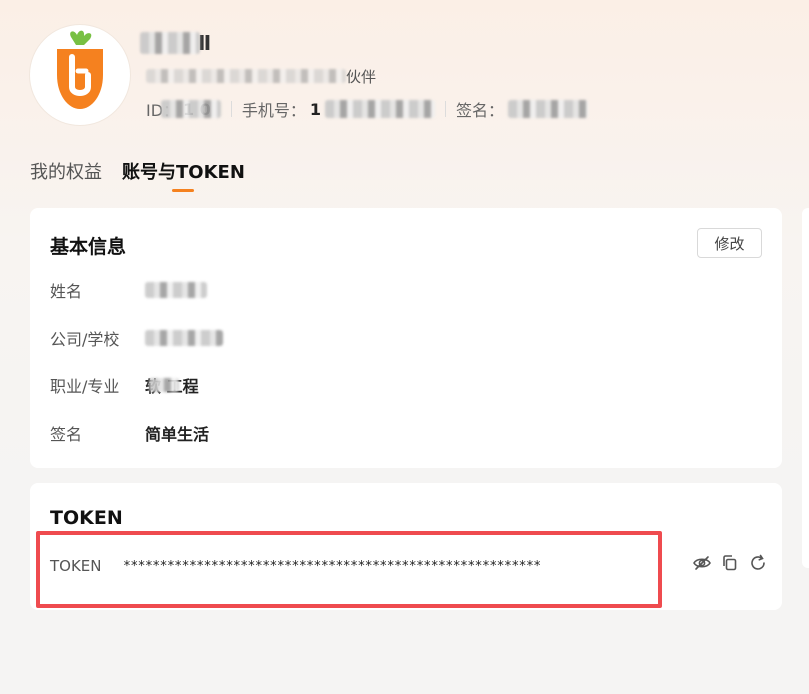 The height and width of the screenshot is (694, 809). What do you see at coordinates (361, 76) in the screenshot?
I see `profile-description-tail: 伙伴` at bounding box center [361, 76].